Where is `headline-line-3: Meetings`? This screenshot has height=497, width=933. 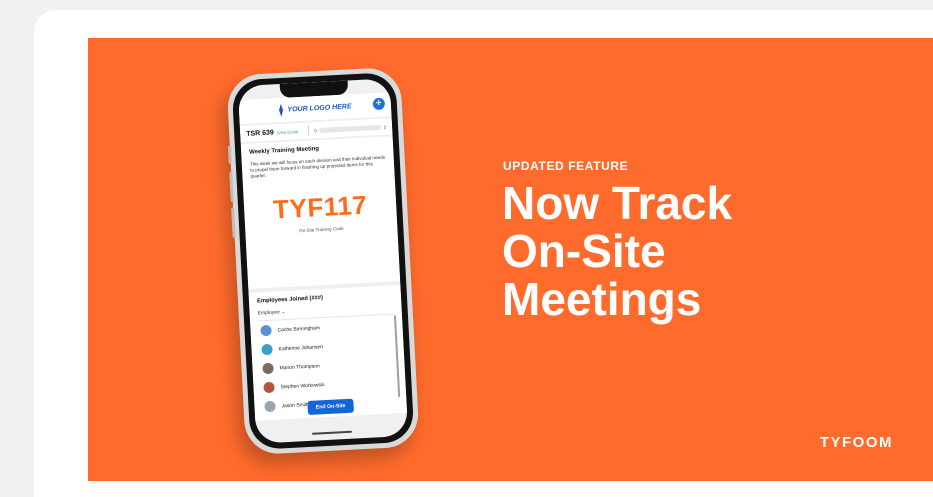 headline-line-3: Meetings is located at coordinates (602, 299).